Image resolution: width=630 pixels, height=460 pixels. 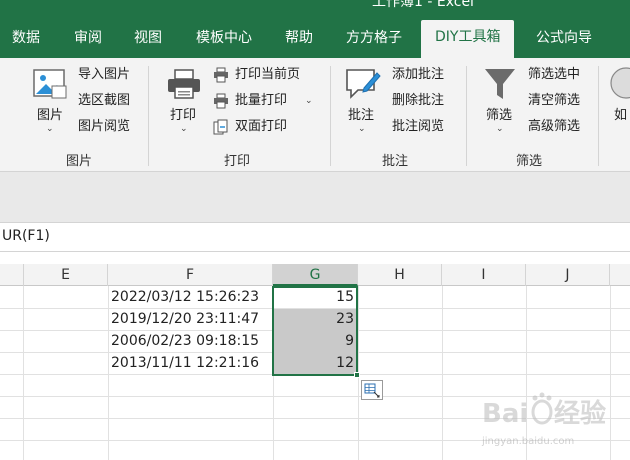 What do you see at coordinates (418, 101) in the screenshot?
I see `delete-comment-button: 删除批注` at bounding box center [418, 101].